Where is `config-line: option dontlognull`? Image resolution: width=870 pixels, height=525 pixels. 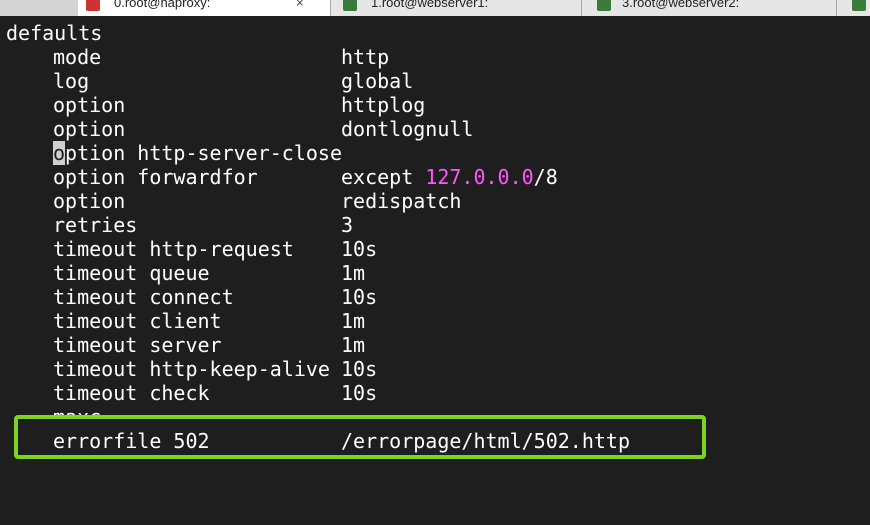
config-line: option dontlognull is located at coordinates (263, 129).